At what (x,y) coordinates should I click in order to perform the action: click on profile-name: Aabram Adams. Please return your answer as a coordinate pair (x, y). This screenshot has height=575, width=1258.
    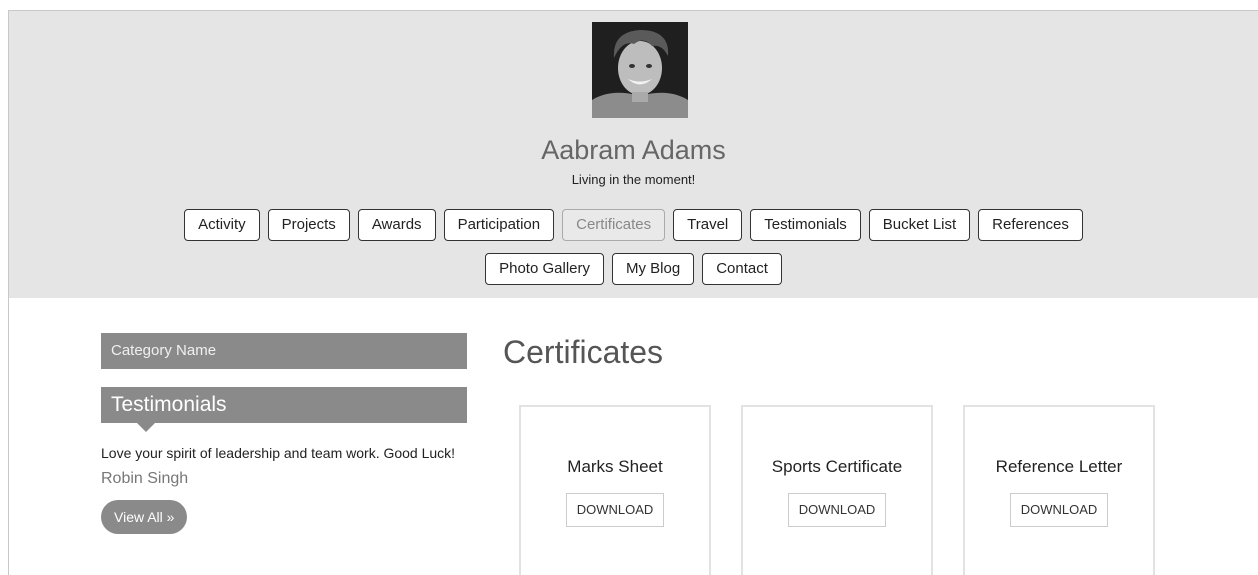
    Looking at the image, I should click on (633, 150).